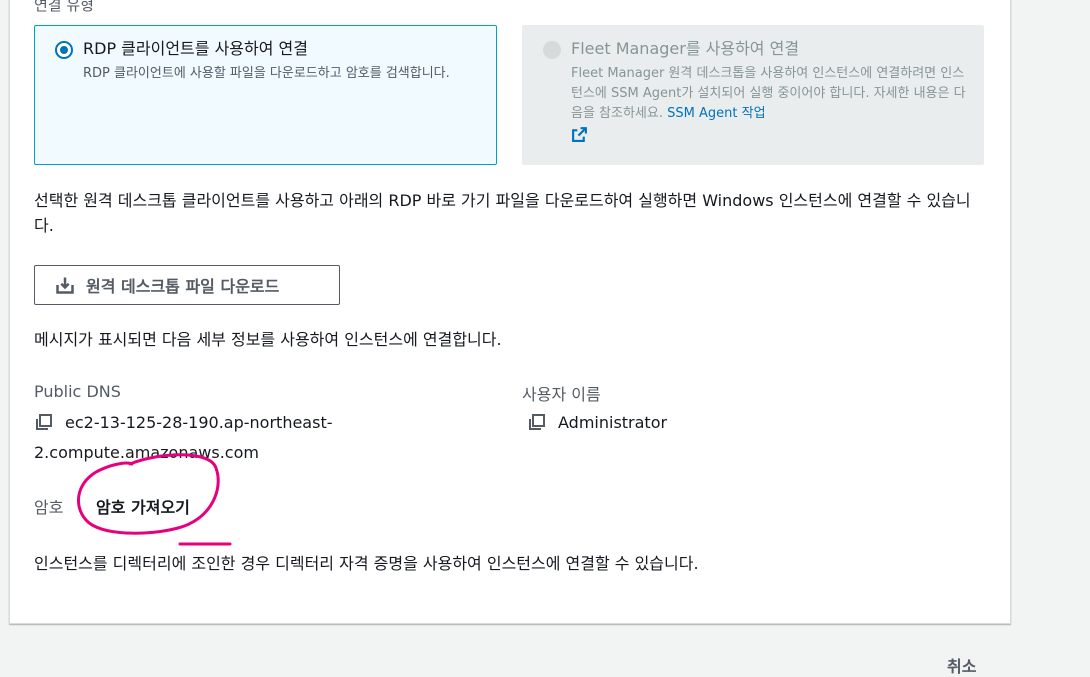  What do you see at coordinates (685, 48) in the screenshot?
I see `fleet-option-title: Fleet Manager를 사용하여 연결` at bounding box center [685, 48].